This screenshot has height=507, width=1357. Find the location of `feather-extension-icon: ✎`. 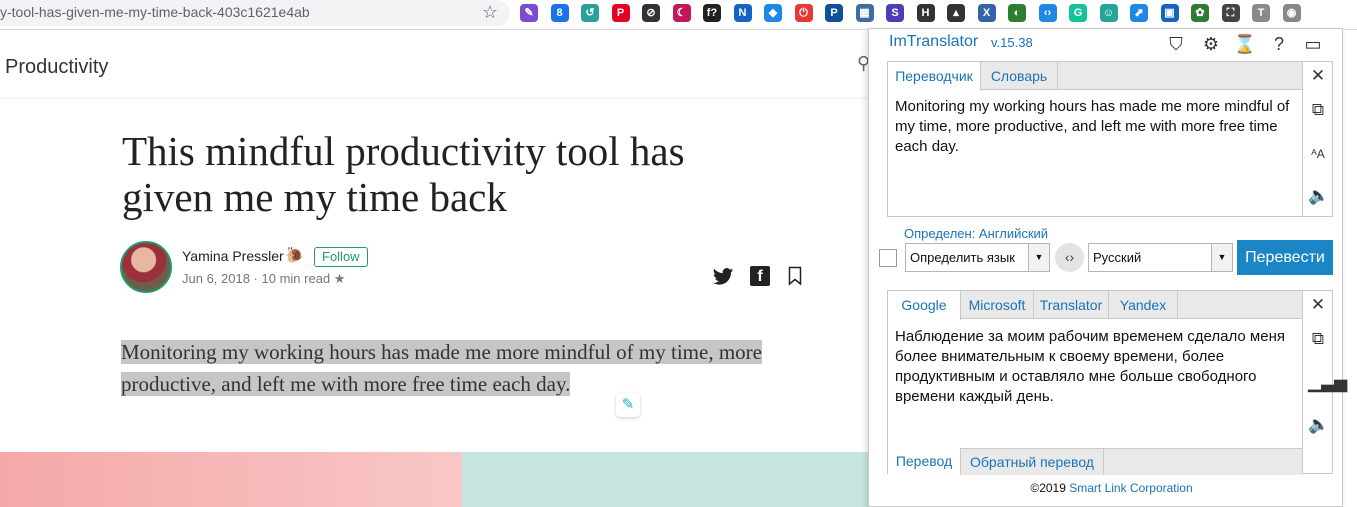

feather-extension-icon: ✎ is located at coordinates (529, 13).